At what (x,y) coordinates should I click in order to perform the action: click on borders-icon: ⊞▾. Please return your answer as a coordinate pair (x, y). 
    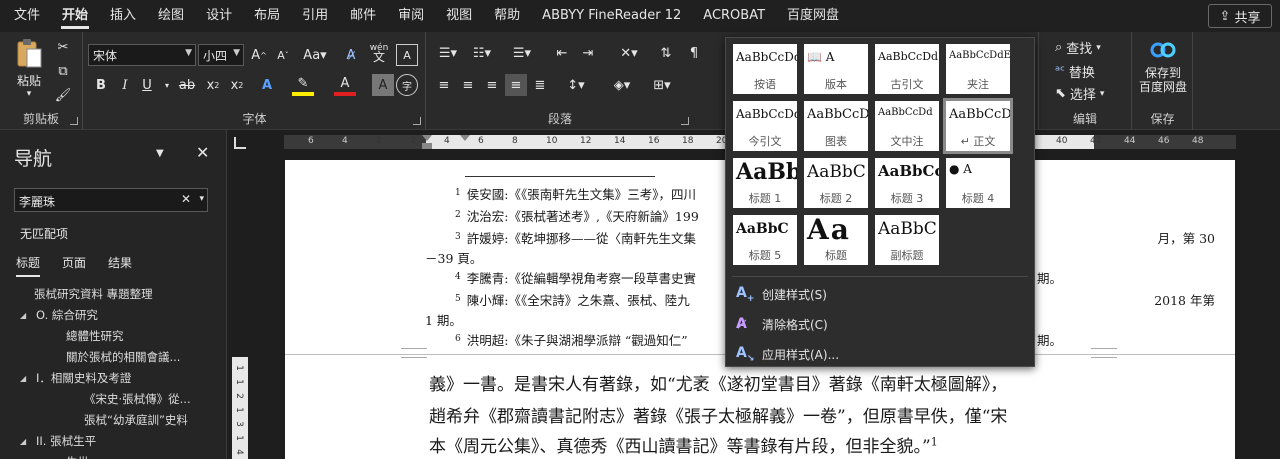
    Looking at the image, I should click on (662, 85).